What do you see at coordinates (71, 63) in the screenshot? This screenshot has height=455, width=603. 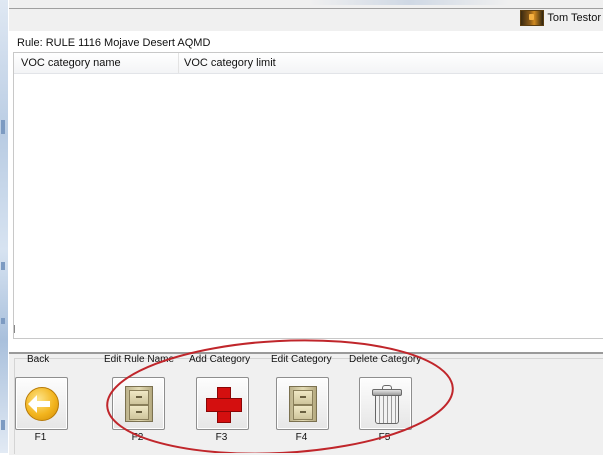 I see `column-header-voc-category-name: VOC category name` at bounding box center [71, 63].